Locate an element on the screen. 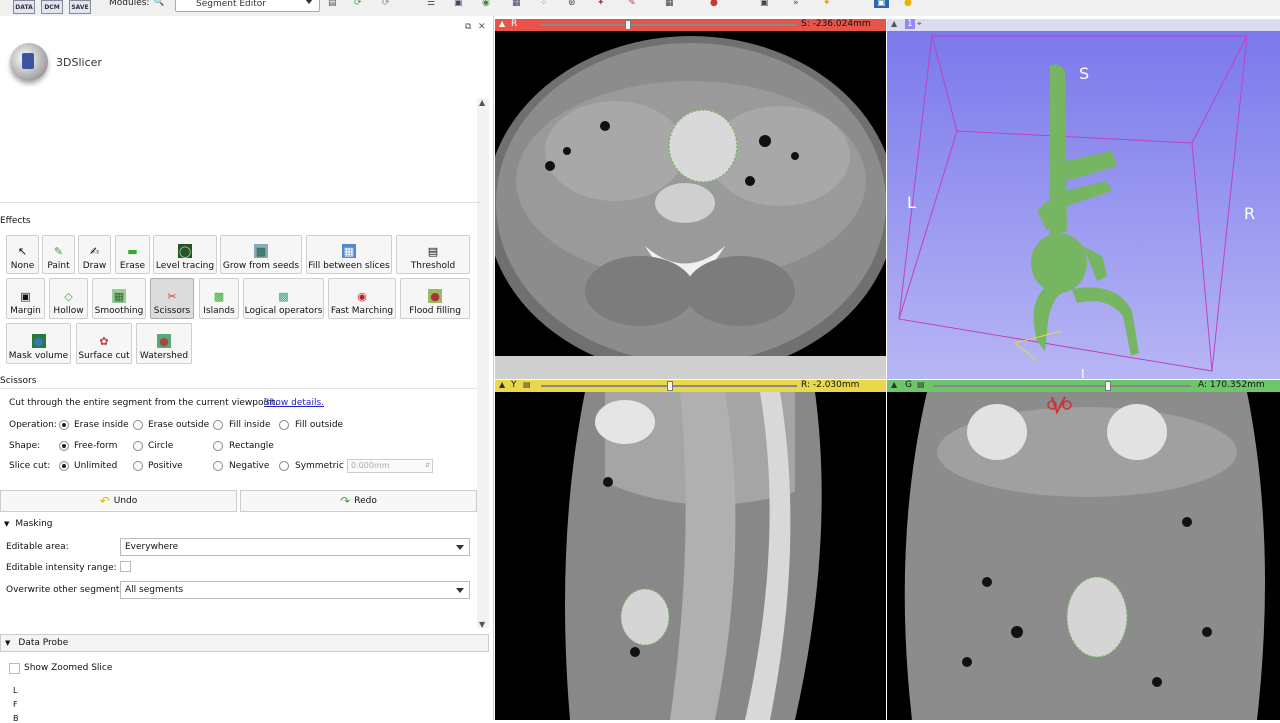  effect-mask-volume-button: ● Mask volume is located at coordinates (38, 343).